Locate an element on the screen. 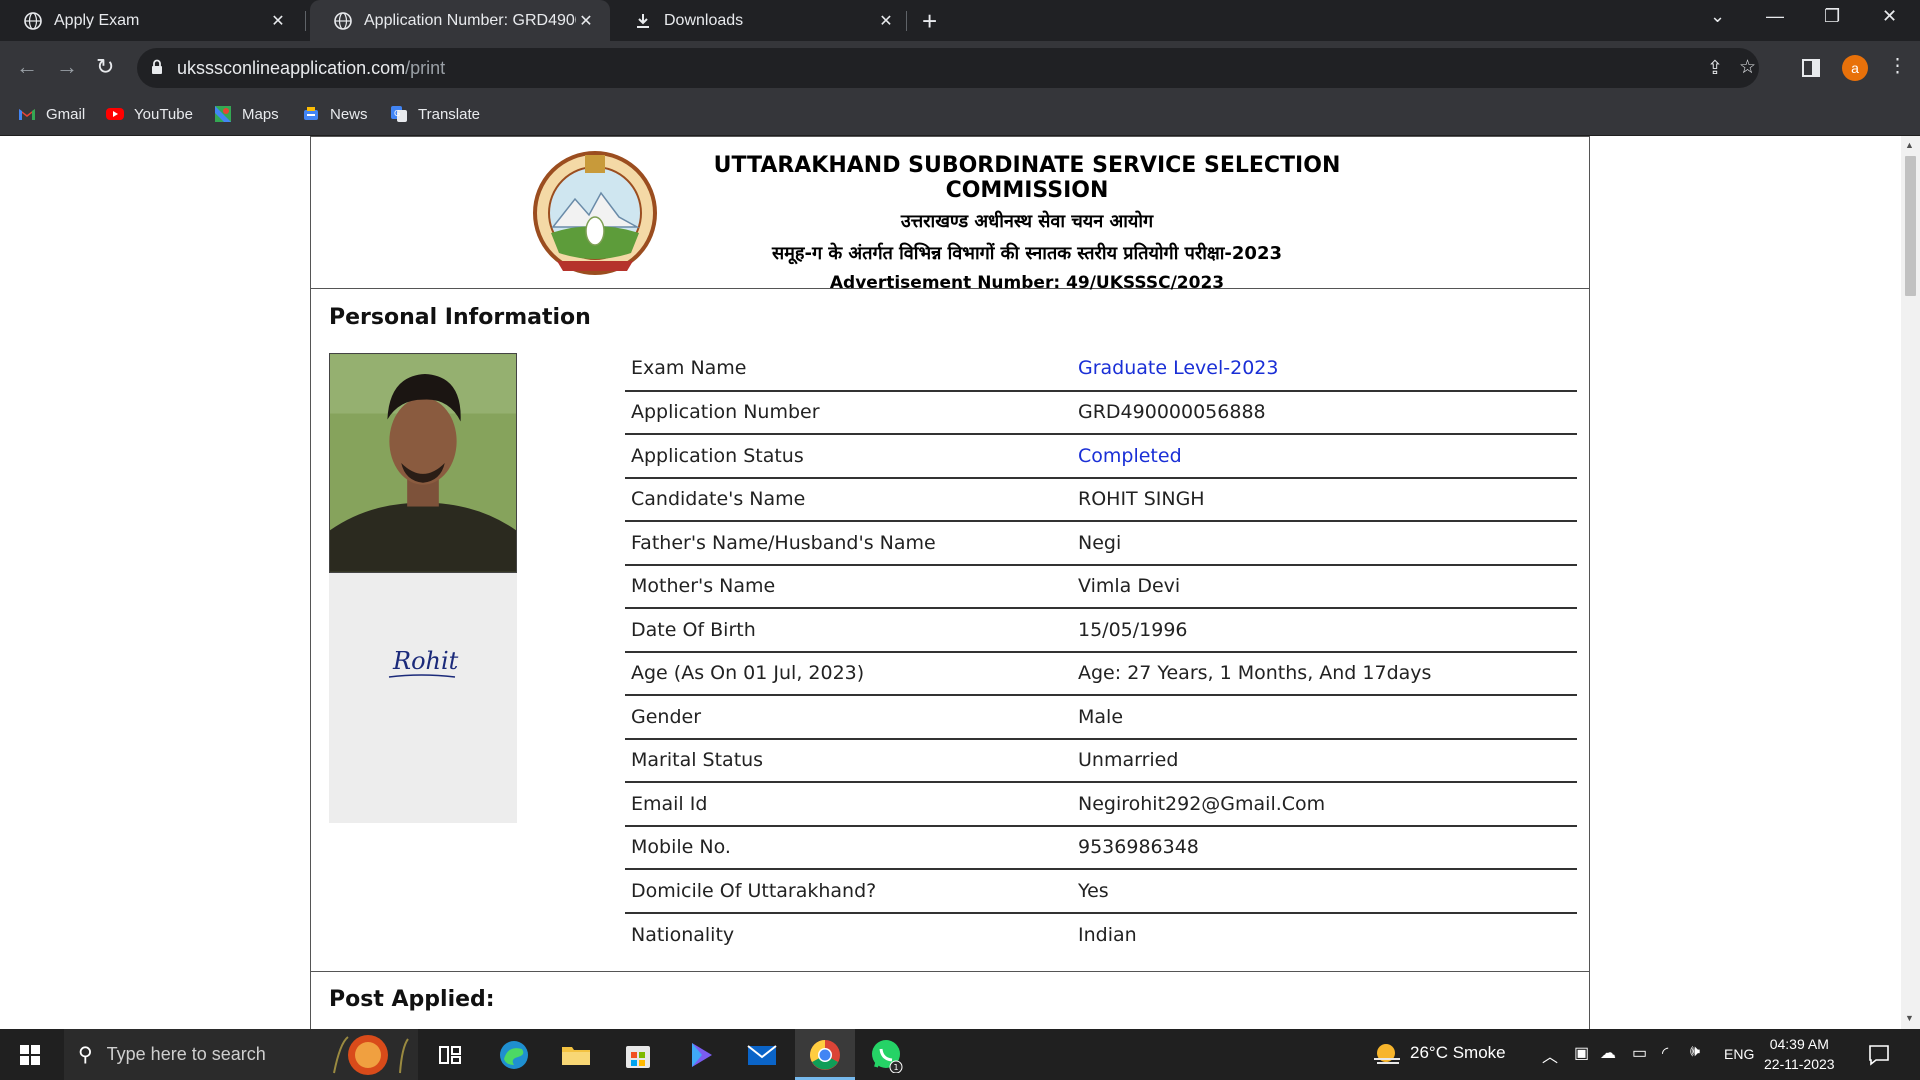 This screenshot has width=1920, height=1080. bookmark-news: News is located at coordinates (335, 114).